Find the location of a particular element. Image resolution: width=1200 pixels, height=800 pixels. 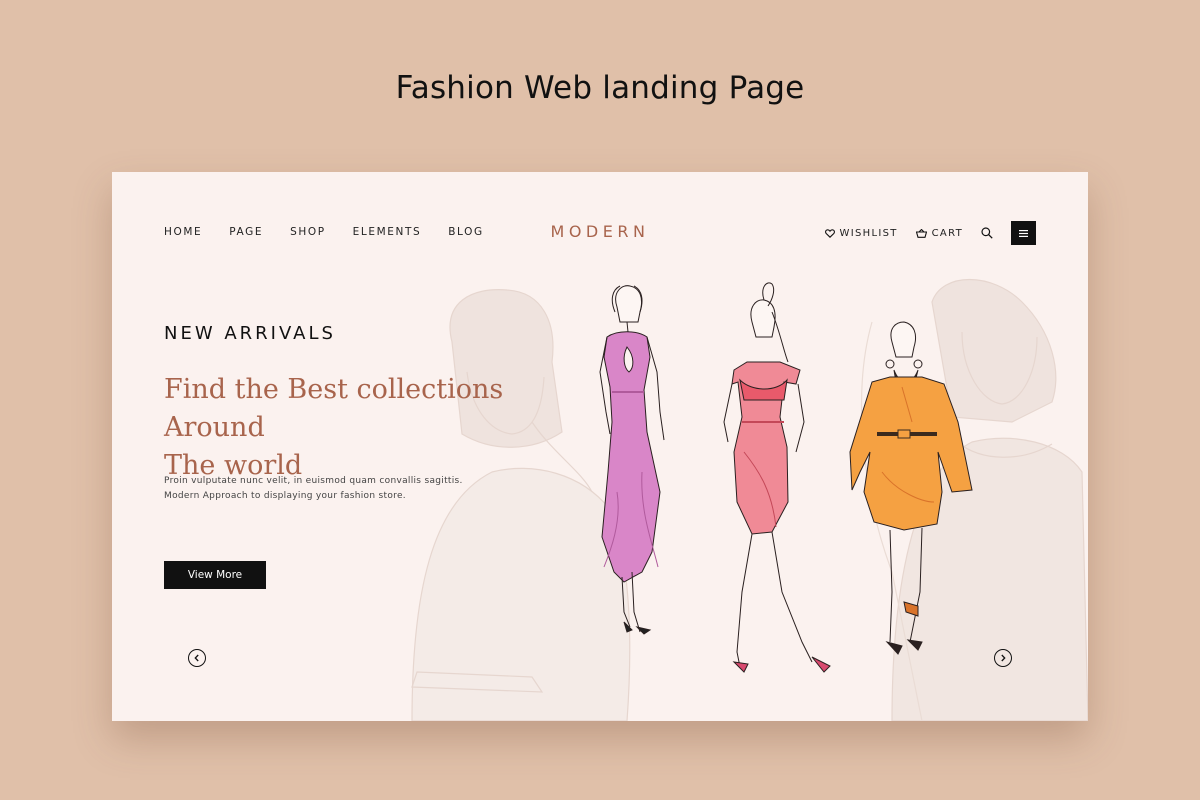

page-heading: Fashion Web landing Page is located at coordinates (600, 88).